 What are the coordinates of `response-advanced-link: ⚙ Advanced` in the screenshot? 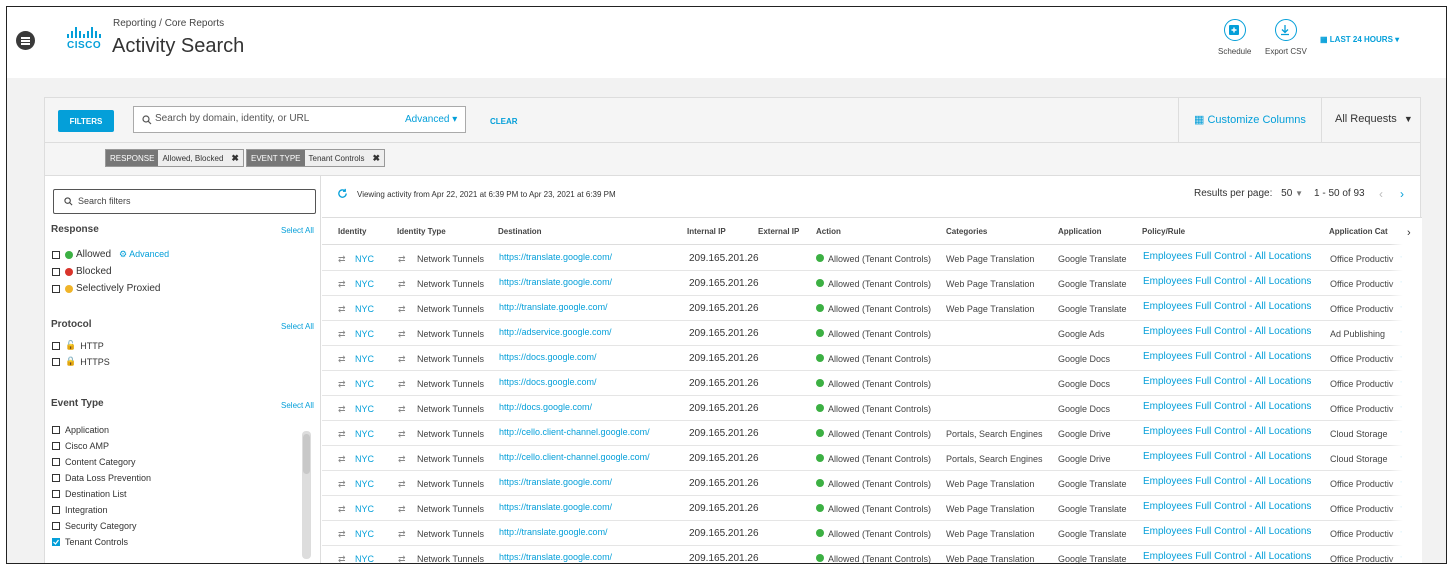 It's located at (144, 254).